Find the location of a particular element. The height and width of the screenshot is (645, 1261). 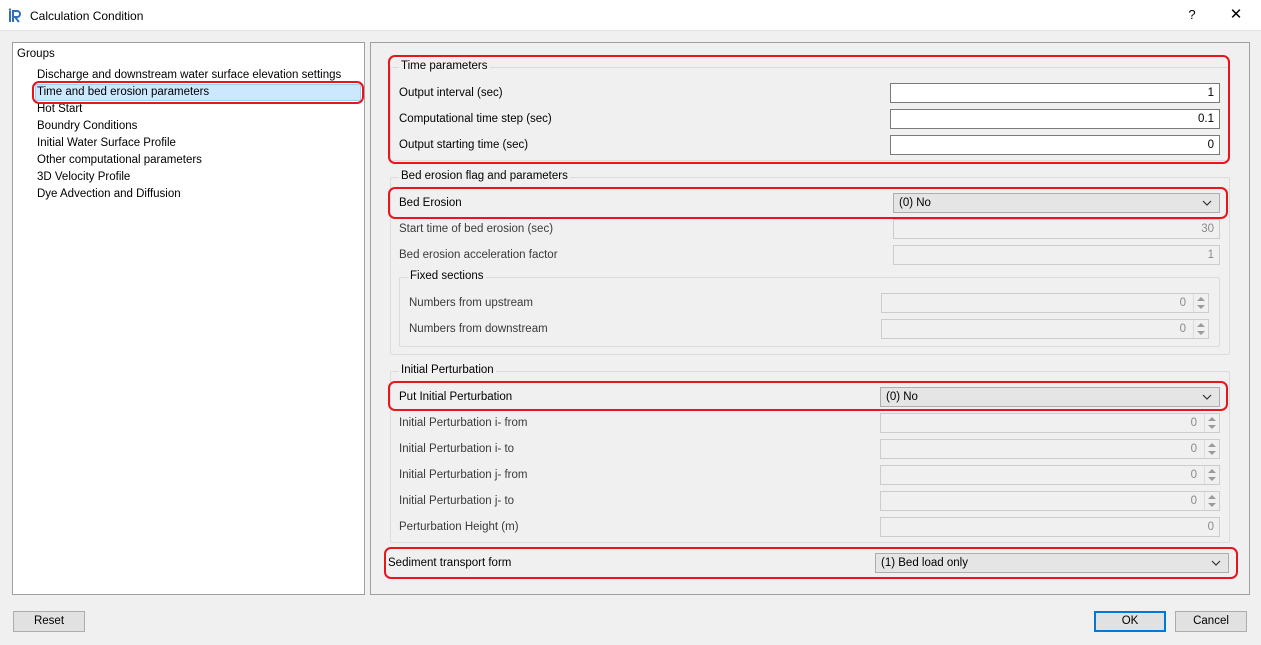

put-initial-perturbation-value: (0) No is located at coordinates (902, 397).